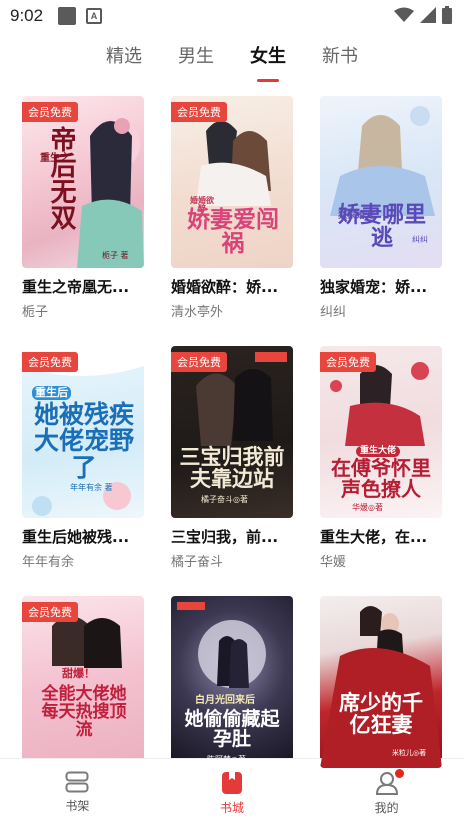 Image resolution: width=464 pixels, height=824 pixels. What do you see at coordinates (428, 15) in the screenshot?
I see `signal-icon` at bounding box center [428, 15].